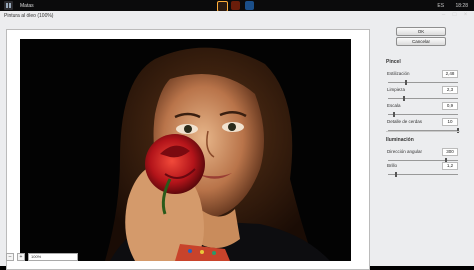 This screenshot has width=474, height=270. Describe the element at coordinates (423, 127) in the screenshot. I see `param-bristle-detail: Detalle de cerdas 10` at that location.